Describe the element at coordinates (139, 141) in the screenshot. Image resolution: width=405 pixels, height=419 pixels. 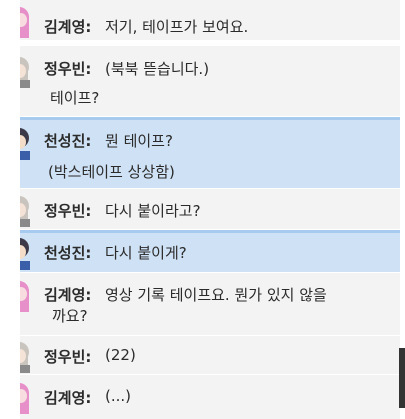
I see `message-text: 뭔 테이프?` at that location.